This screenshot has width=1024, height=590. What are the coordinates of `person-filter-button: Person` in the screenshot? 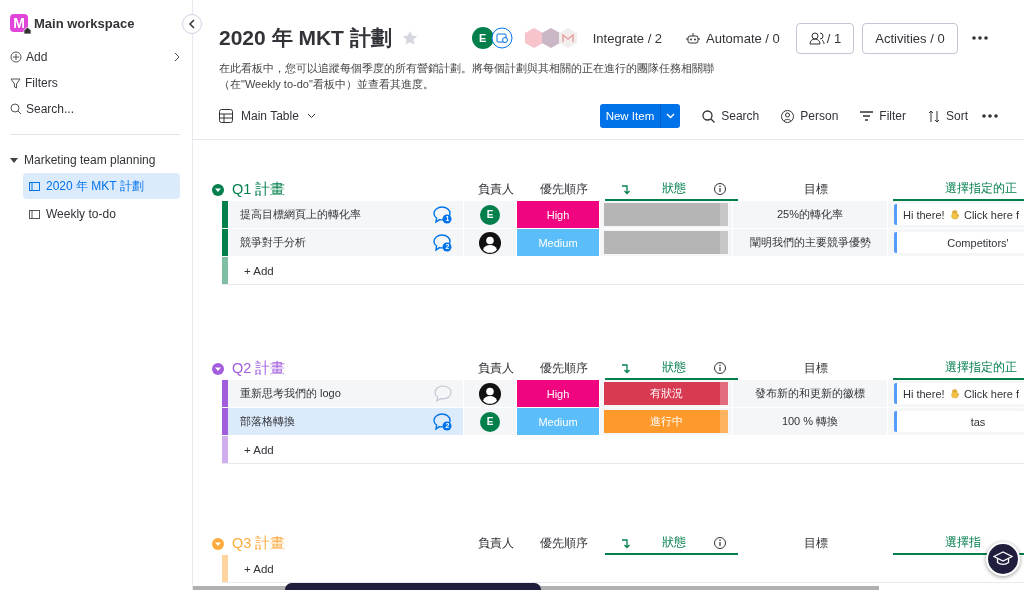 It's located at (810, 116).